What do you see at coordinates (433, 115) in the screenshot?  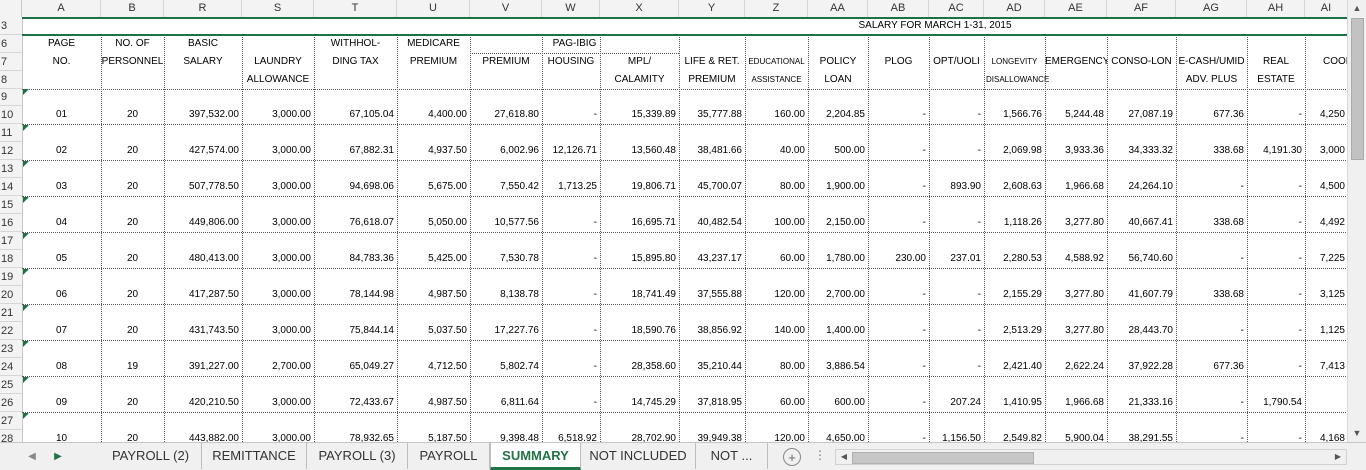 I see `cell-medi: 4,400.00` at bounding box center [433, 115].